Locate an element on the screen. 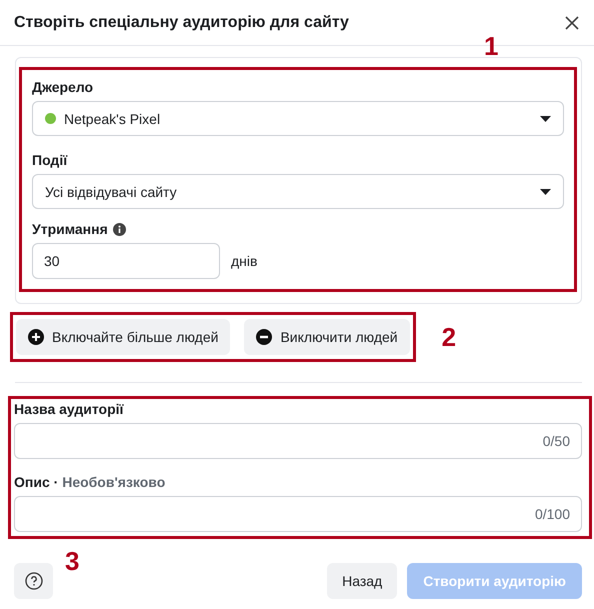 This screenshot has width=594, height=609. unit-label: днів is located at coordinates (244, 261).